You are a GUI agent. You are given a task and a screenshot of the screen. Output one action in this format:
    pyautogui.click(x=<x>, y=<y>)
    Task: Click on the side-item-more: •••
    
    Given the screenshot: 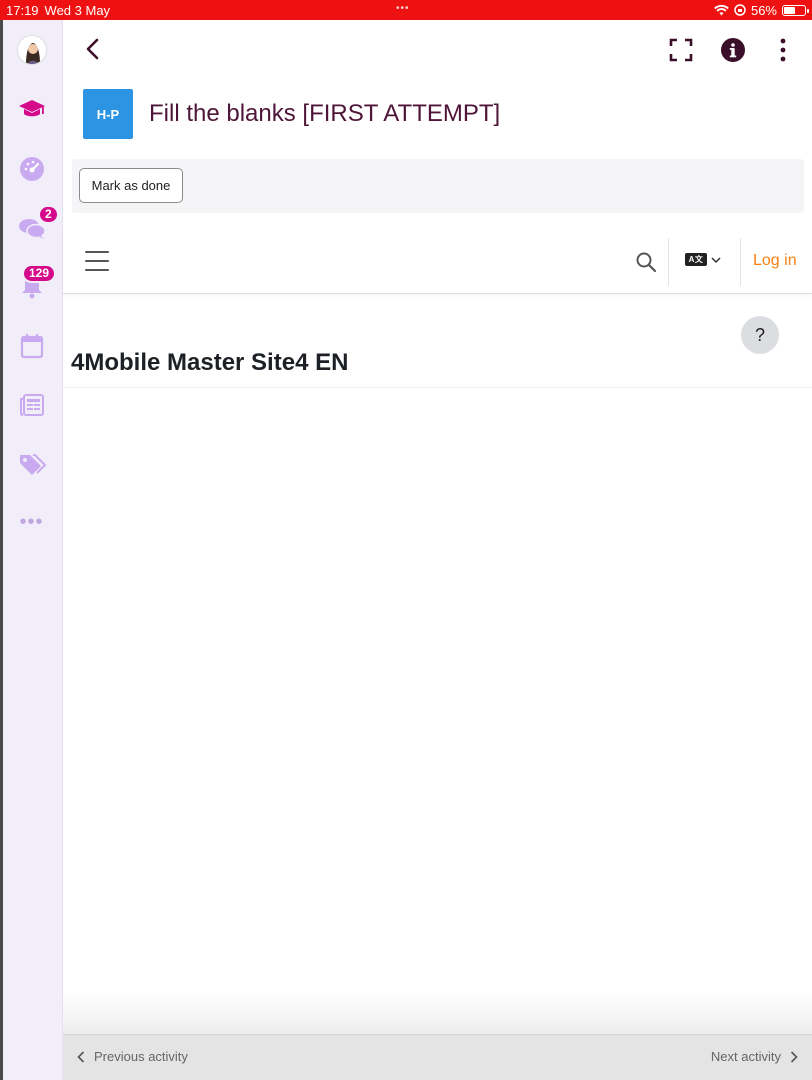 What is the action you would take?
    pyautogui.click(x=31, y=522)
    